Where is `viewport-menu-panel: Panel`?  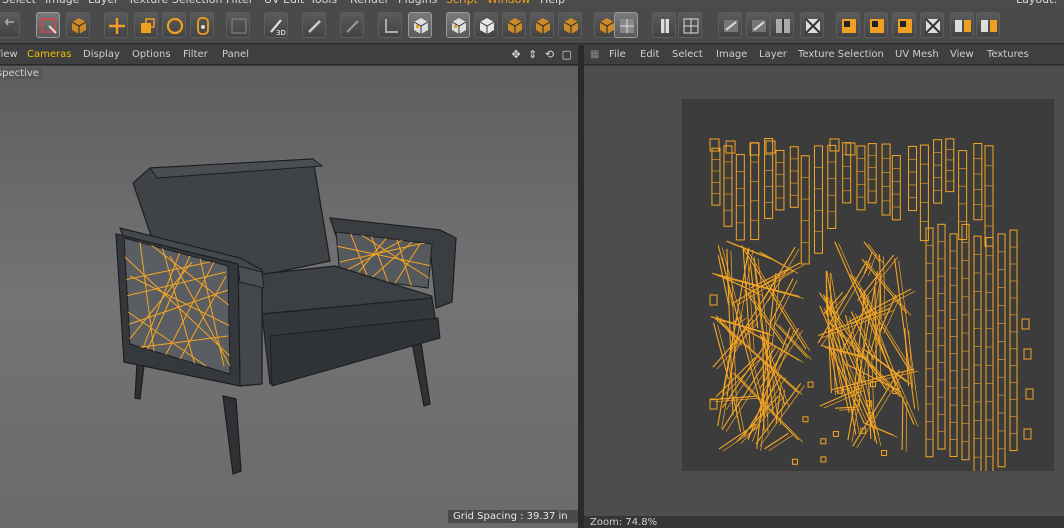
viewport-menu-panel: Panel is located at coordinates (235, 54).